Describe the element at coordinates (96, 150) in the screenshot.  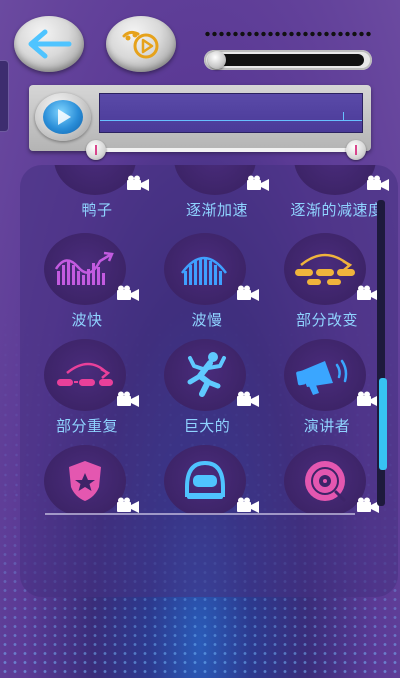
I see `trim-start-handle` at that location.